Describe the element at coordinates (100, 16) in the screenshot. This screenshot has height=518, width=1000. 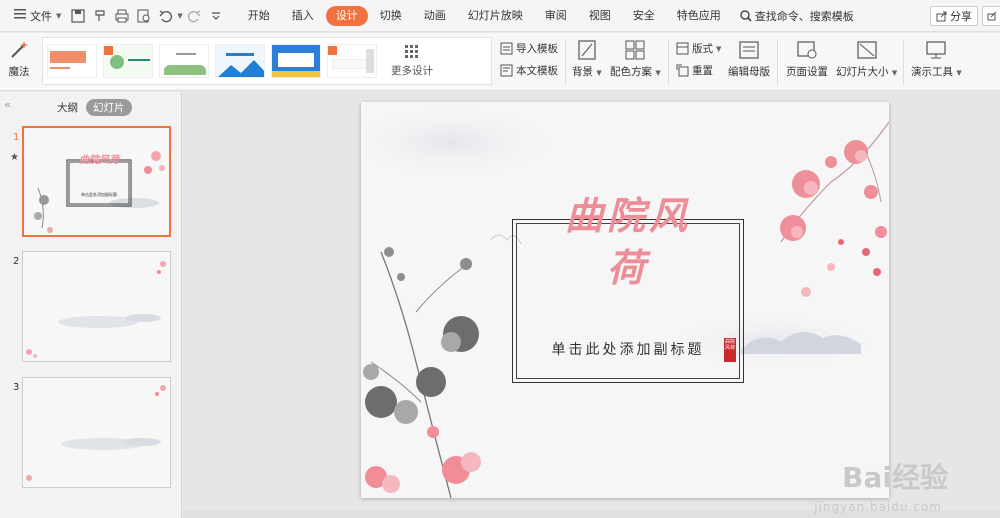
I see `format-painter-icon` at that location.